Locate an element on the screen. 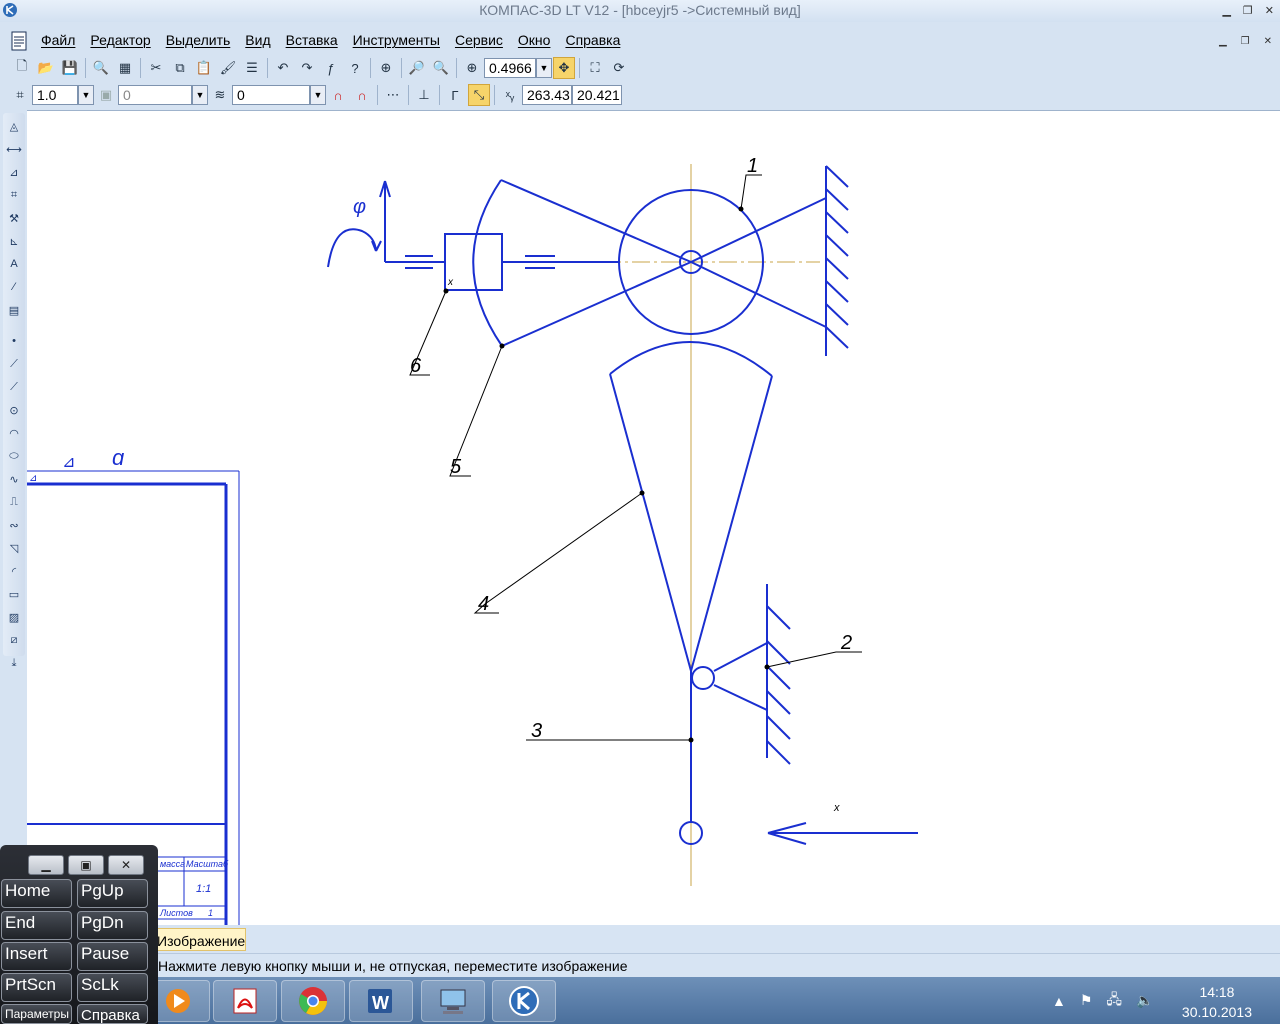 This screenshot has width=1280, height=1024. save-icon: 💾 is located at coordinates (70, 68).